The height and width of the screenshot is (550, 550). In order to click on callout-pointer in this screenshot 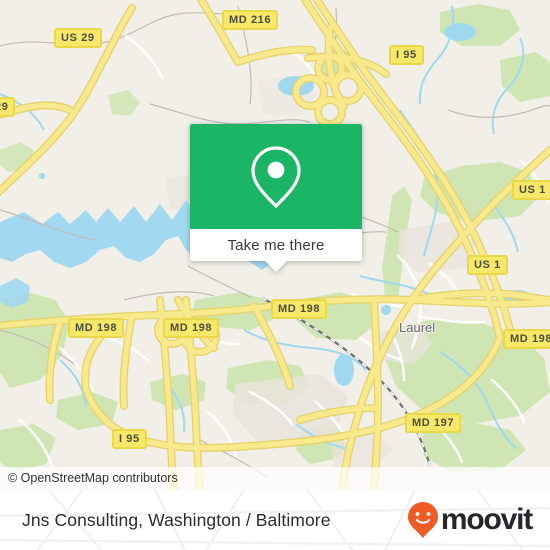, I will do `click(276, 266)`.